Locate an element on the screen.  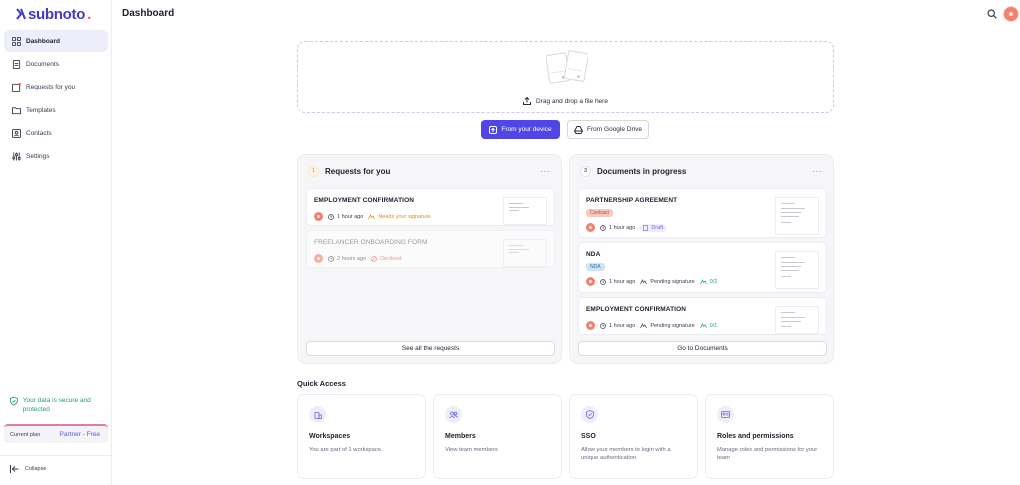
folder-icon is located at coordinates (16, 110).